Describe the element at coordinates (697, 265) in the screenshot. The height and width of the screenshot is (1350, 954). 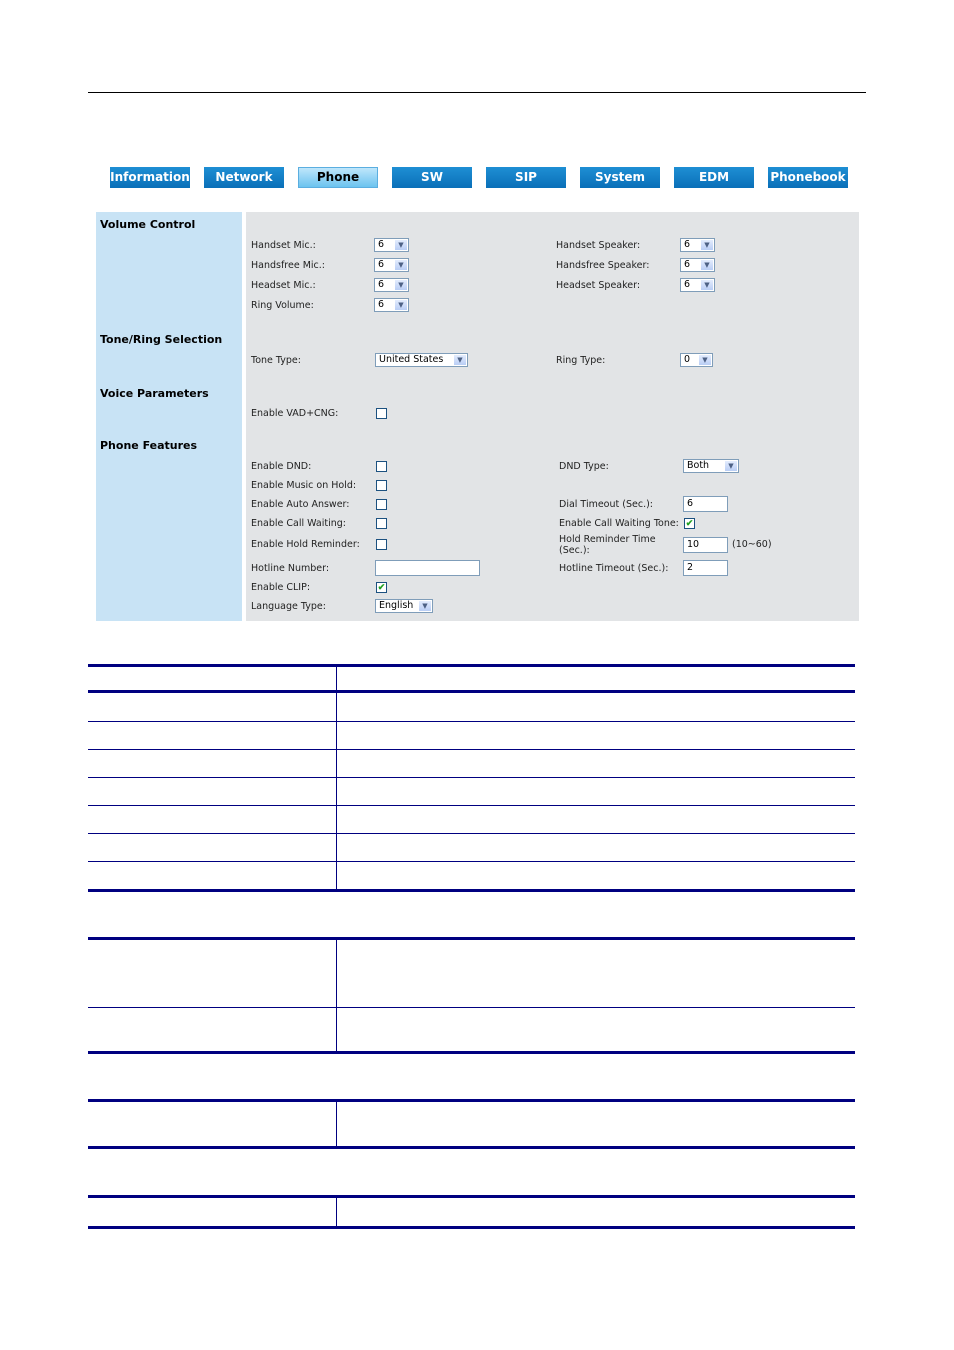
I see `handsfree-speaker-select: 6 ▼` at that location.